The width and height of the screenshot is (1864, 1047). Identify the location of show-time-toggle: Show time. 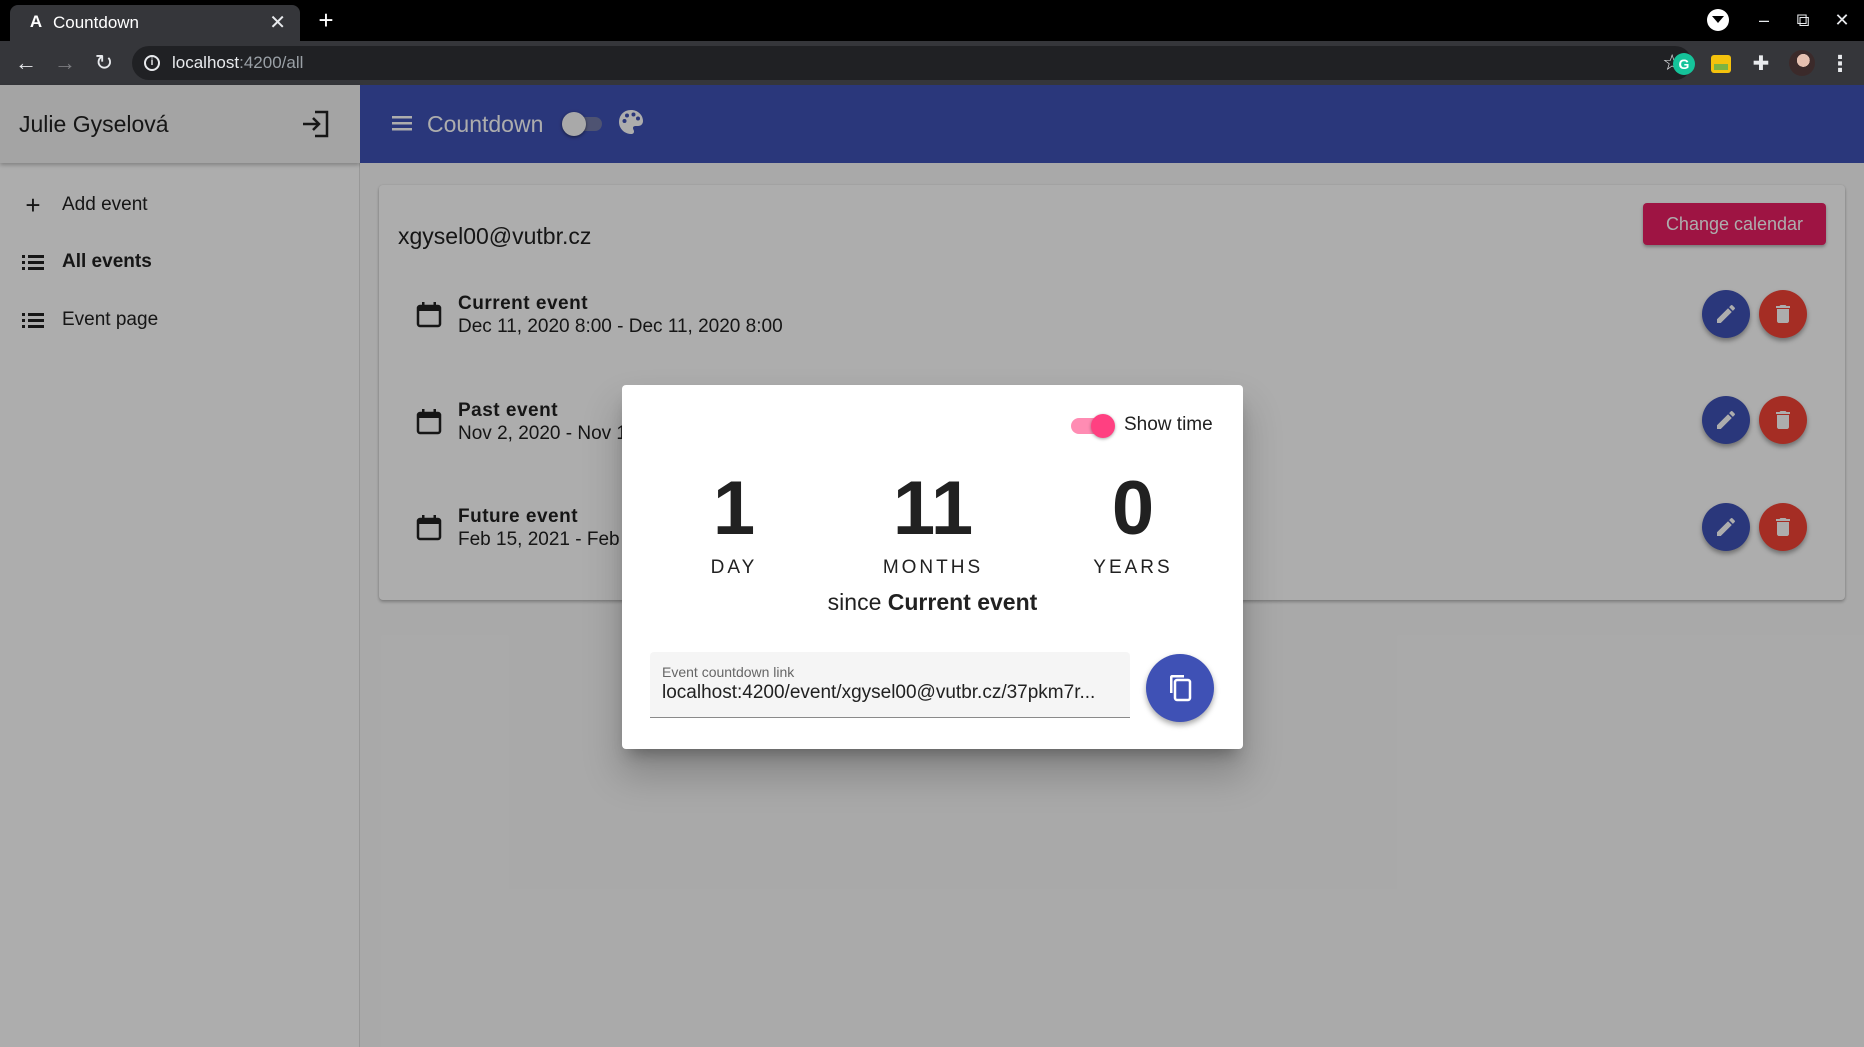
(1142, 425).